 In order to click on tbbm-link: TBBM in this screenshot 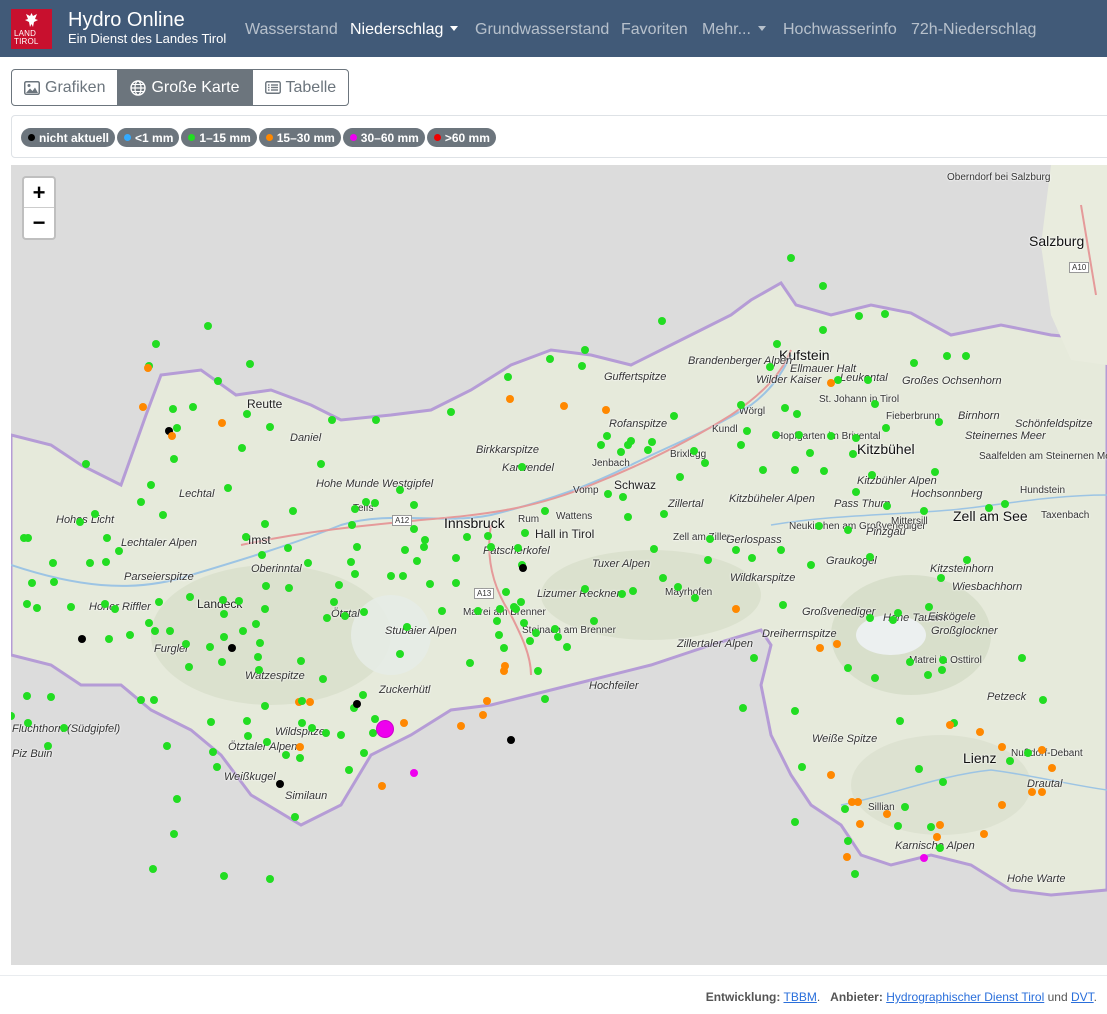, I will do `click(799, 997)`.